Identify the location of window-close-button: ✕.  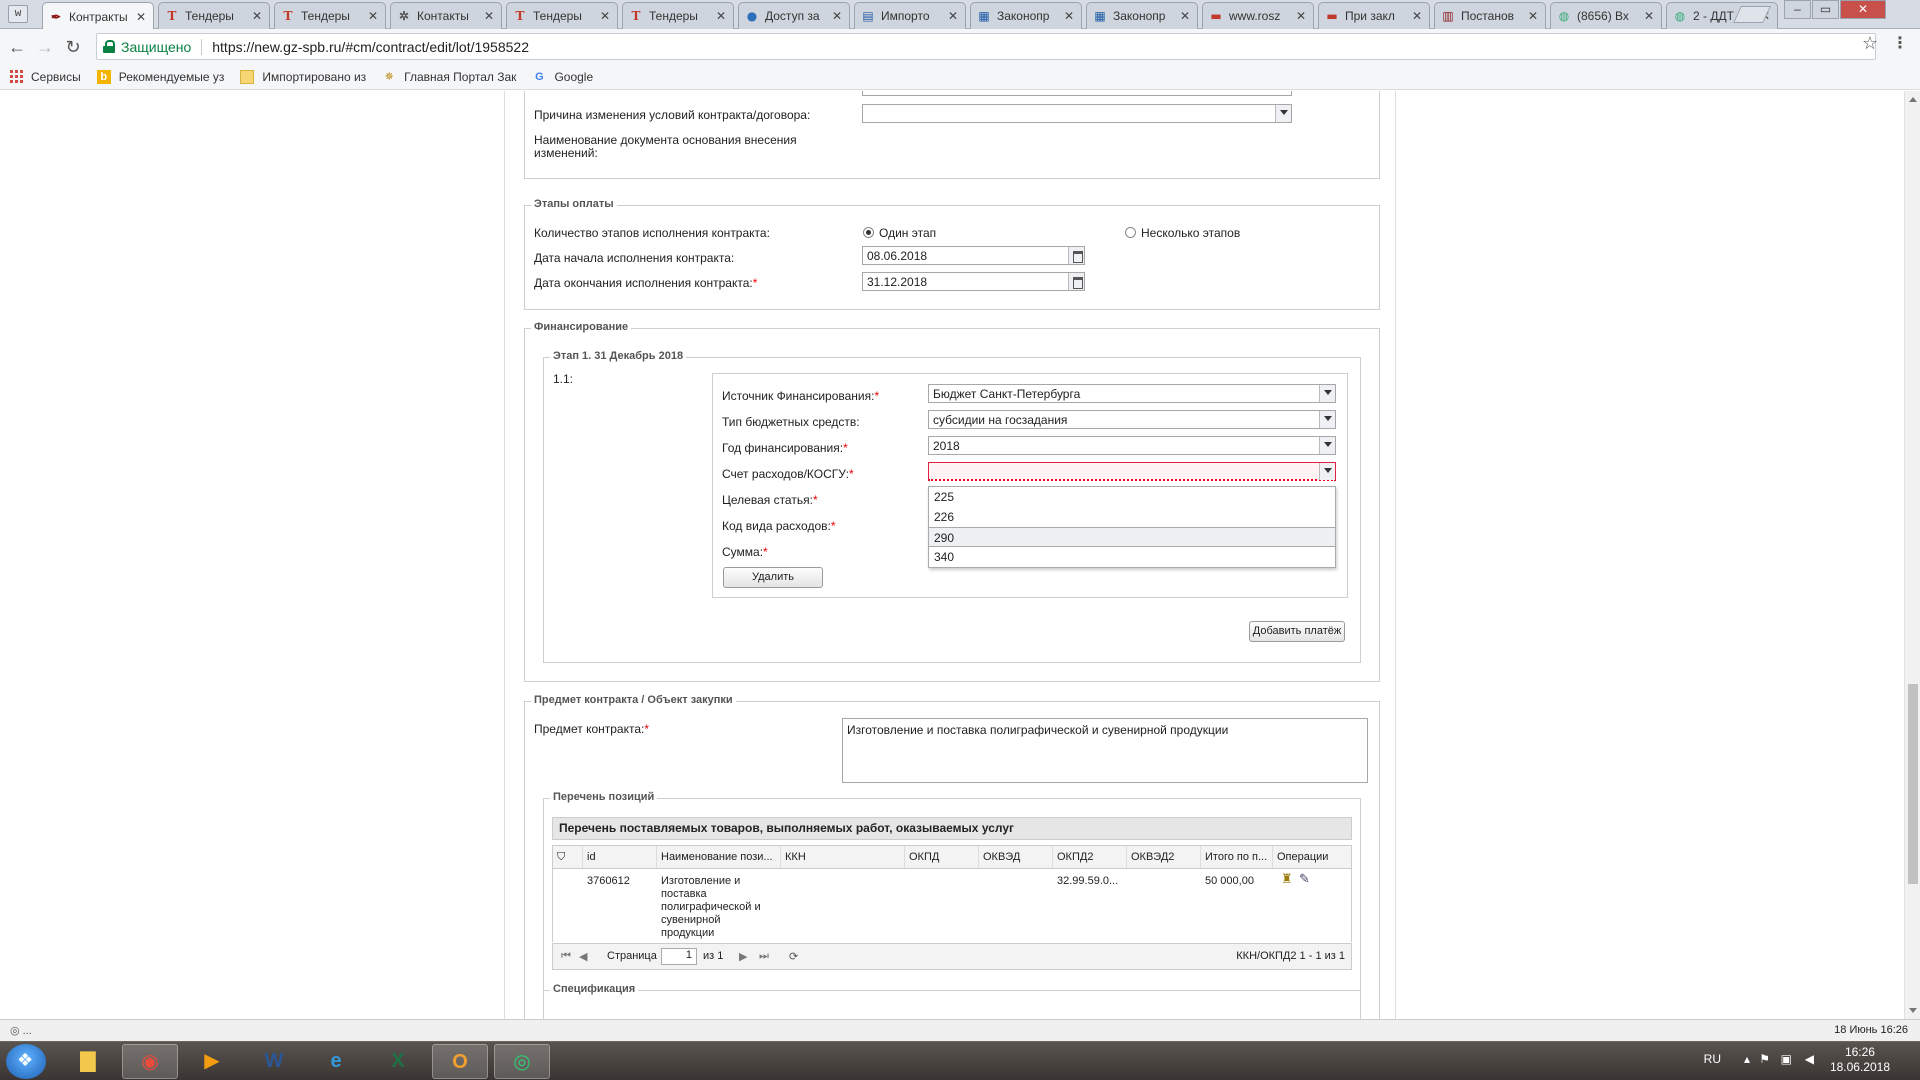
(1863, 9).